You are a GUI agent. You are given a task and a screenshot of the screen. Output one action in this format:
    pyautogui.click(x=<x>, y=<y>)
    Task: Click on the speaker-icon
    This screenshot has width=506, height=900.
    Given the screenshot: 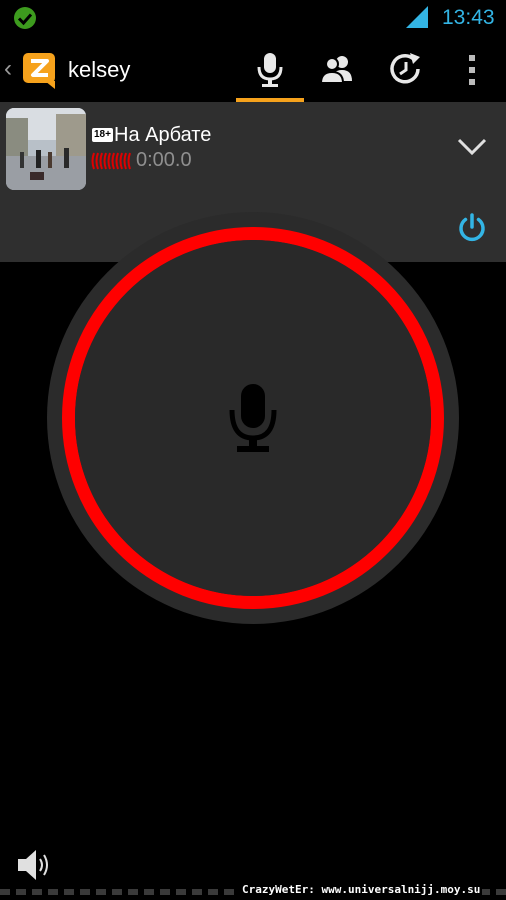 What is the action you would take?
    pyautogui.click(x=34, y=865)
    